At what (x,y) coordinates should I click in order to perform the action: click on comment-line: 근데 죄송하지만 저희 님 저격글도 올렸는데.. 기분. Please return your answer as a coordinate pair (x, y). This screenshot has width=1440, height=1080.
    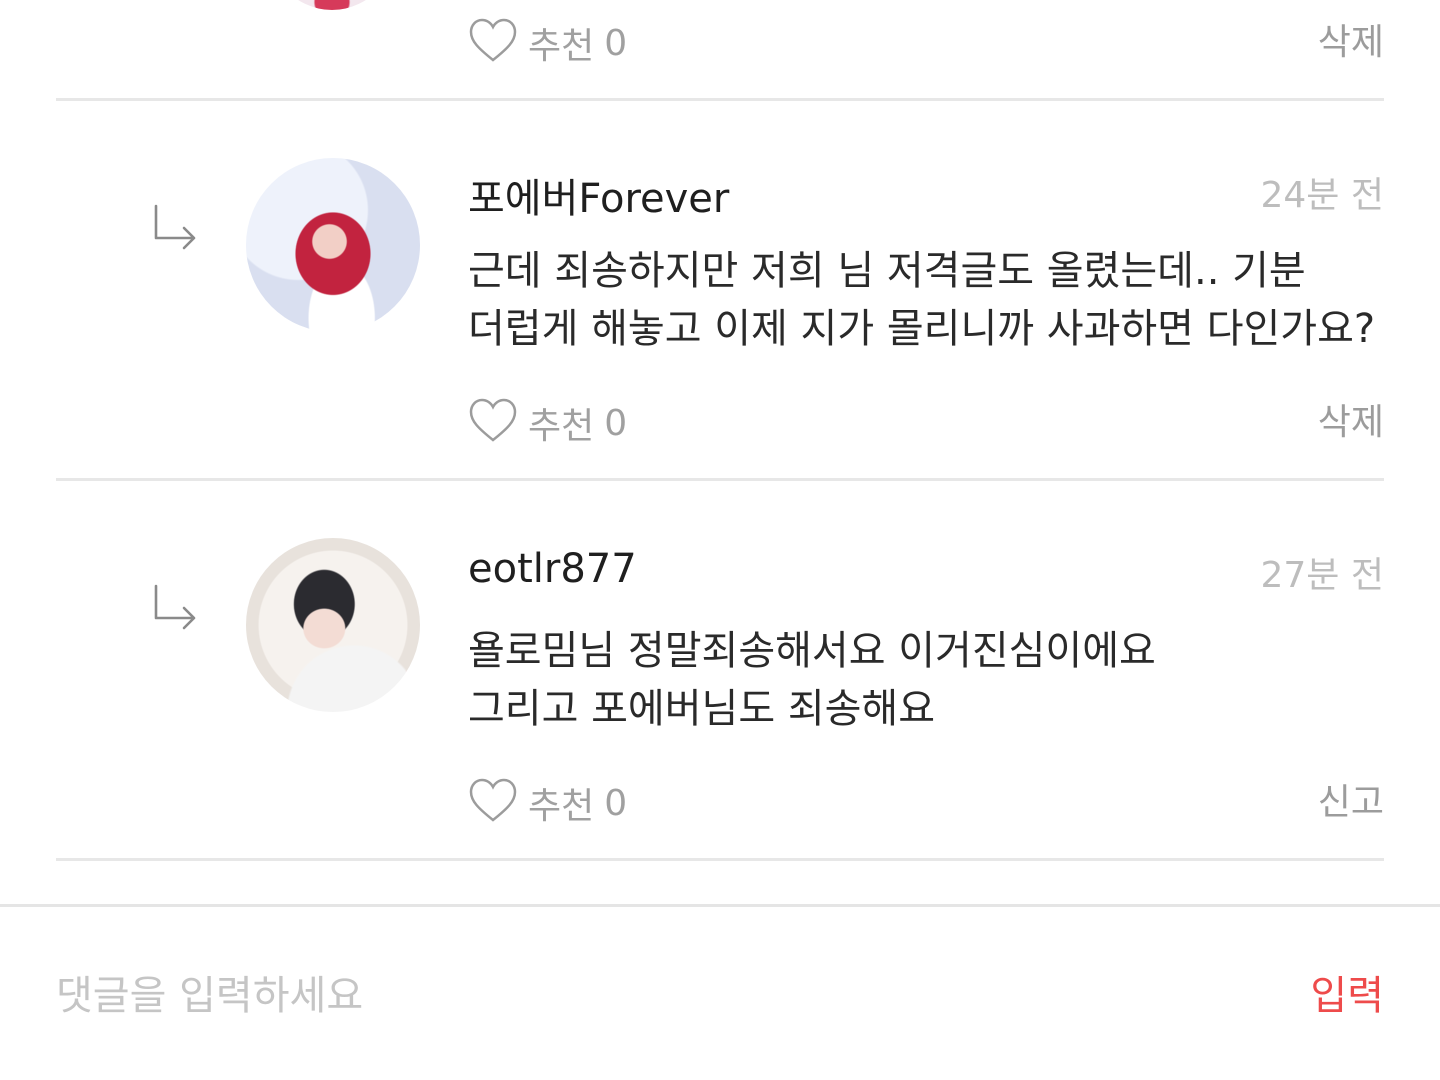
    Looking at the image, I should click on (887, 271).